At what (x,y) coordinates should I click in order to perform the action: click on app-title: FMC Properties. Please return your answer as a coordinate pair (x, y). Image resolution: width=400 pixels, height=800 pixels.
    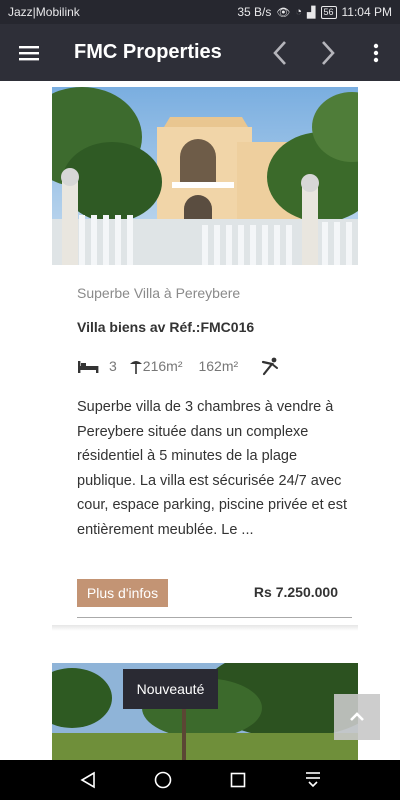
    Looking at the image, I should click on (148, 52).